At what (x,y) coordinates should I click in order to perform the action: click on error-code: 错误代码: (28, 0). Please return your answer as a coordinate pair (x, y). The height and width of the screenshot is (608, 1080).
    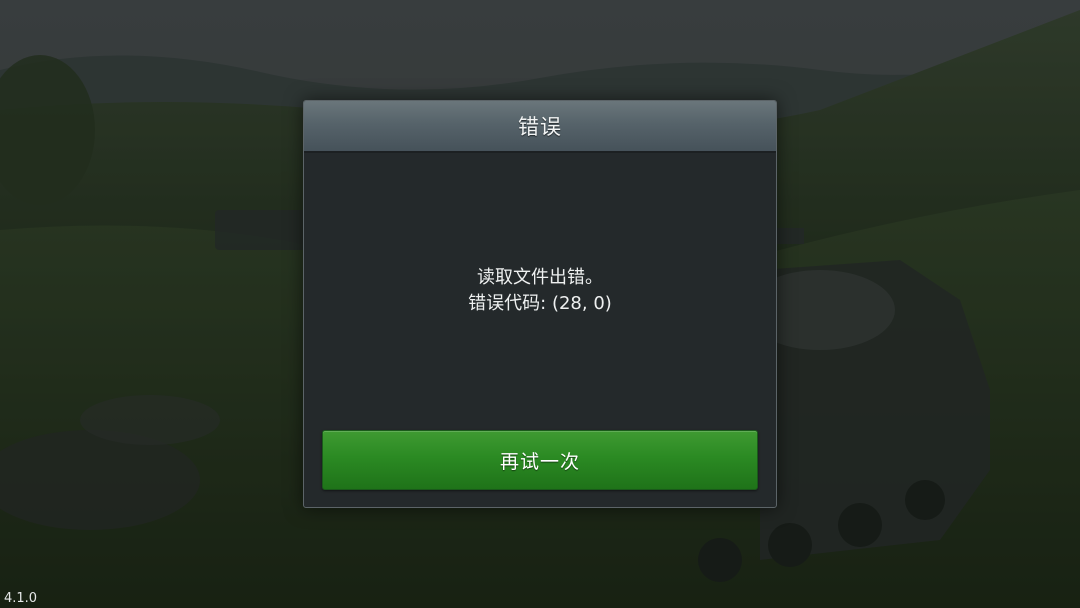
    Looking at the image, I should click on (540, 303).